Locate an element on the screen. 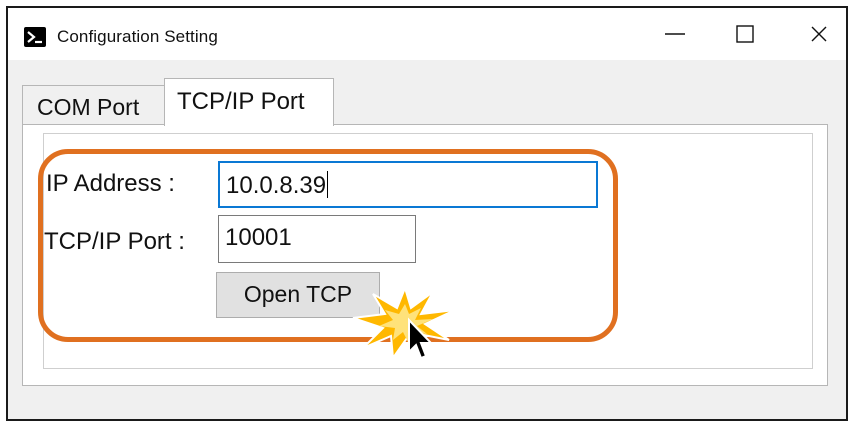 The height and width of the screenshot is (425, 852). text-caret is located at coordinates (328, 184).